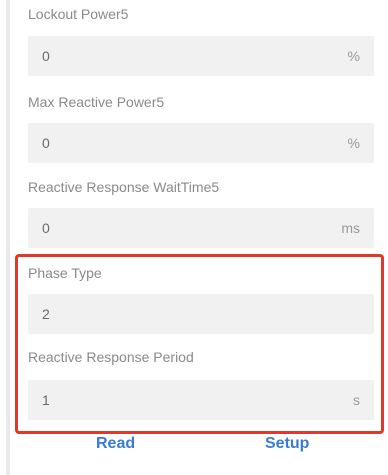 The image size is (388, 475). Describe the element at coordinates (8, 237) in the screenshot. I see `left-divider` at that location.